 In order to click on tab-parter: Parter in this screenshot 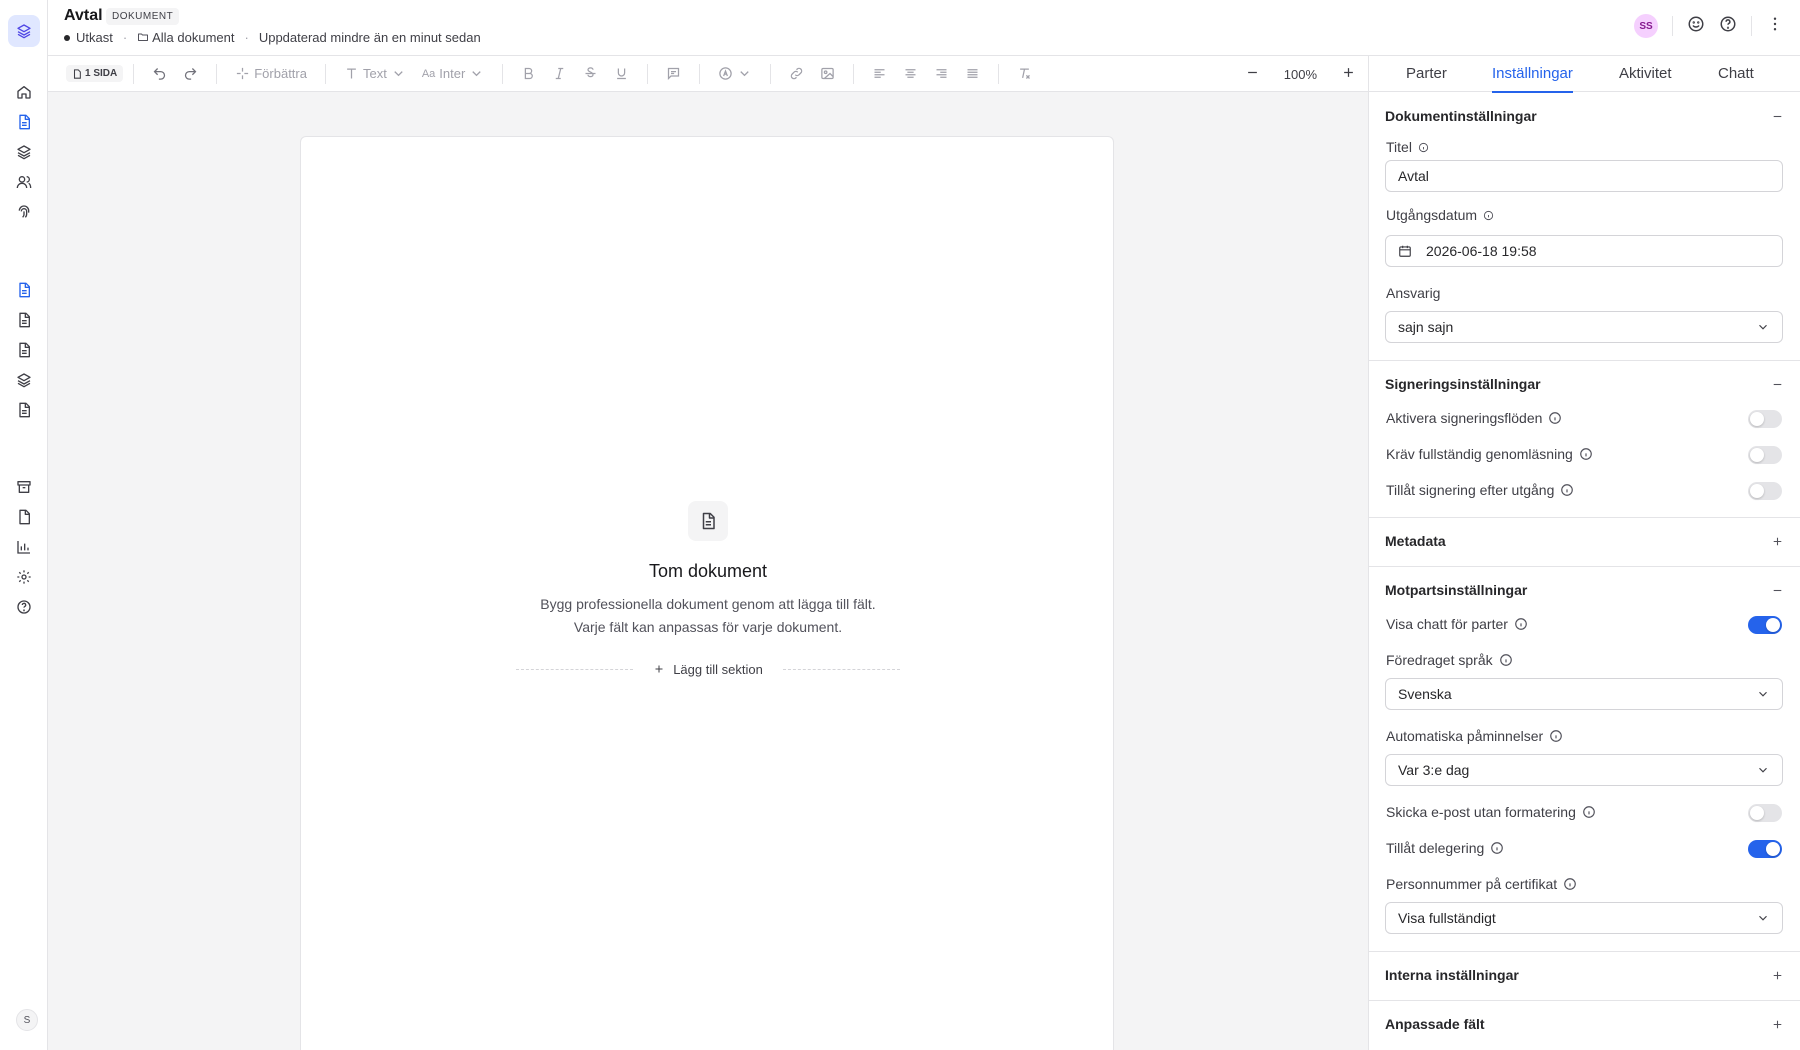, I will do `click(1426, 73)`.